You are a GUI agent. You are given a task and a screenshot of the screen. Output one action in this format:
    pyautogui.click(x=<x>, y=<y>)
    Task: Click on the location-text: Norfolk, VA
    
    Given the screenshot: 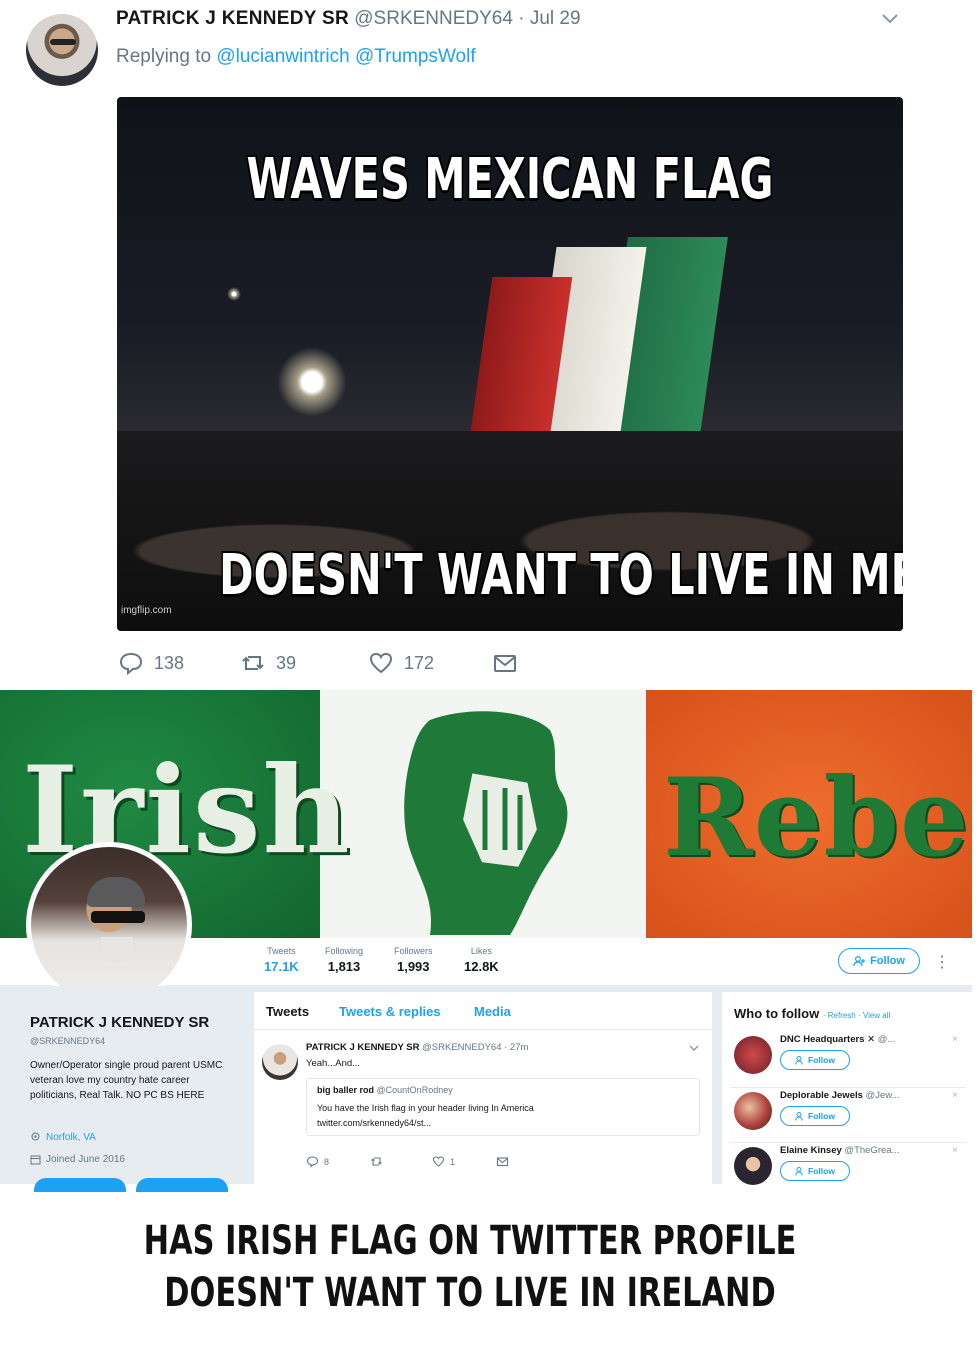 What is the action you would take?
    pyautogui.click(x=71, y=1137)
    